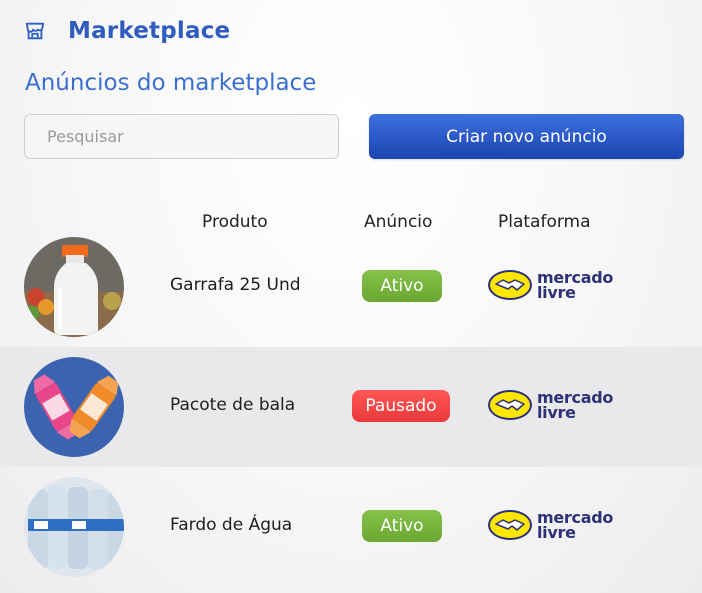 The width and height of the screenshot is (702, 593). What do you see at coordinates (149, 31) in the screenshot?
I see `page-title: Marketplace` at bounding box center [149, 31].